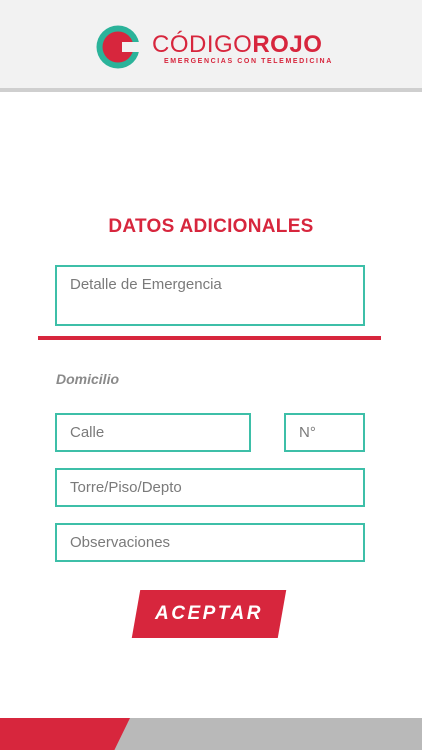 The width and height of the screenshot is (422, 750). Describe the element at coordinates (210, 487) in the screenshot. I see `tower-floor-apartment-field: Torre/Piso/Depto` at that location.